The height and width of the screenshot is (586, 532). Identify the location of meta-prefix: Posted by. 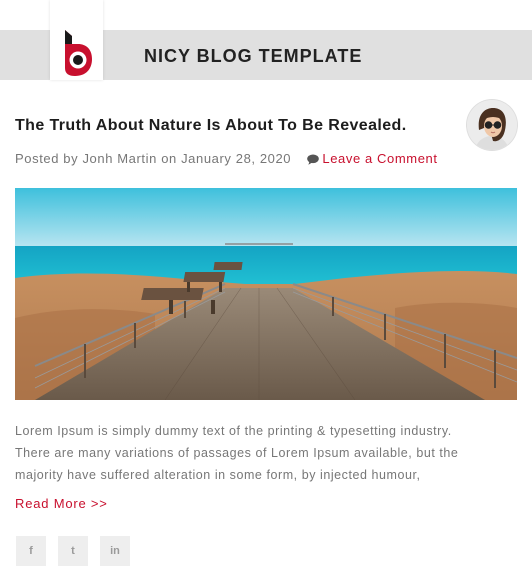
(47, 158).